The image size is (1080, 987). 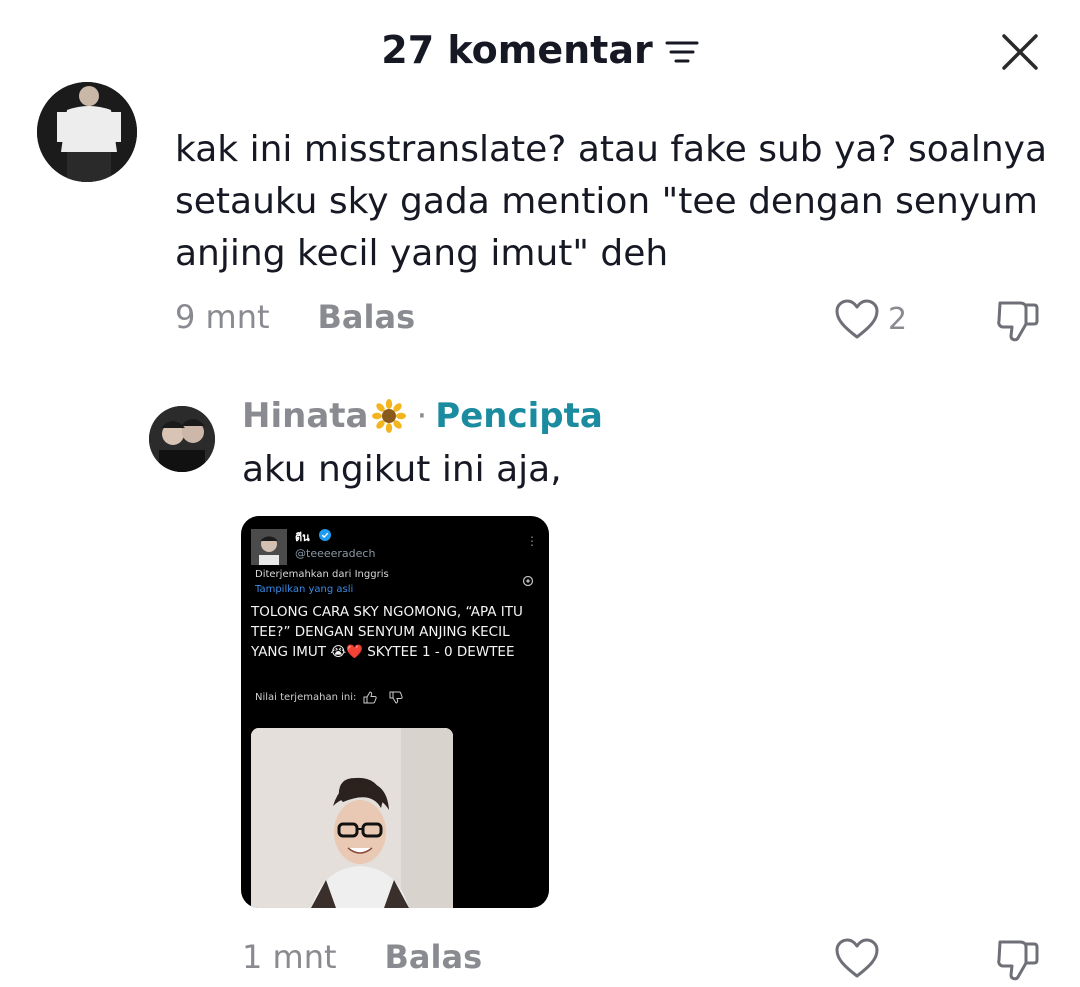 What do you see at coordinates (532, 541) in the screenshot?
I see `more-icon: ⋮` at bounding box center [532, 541].